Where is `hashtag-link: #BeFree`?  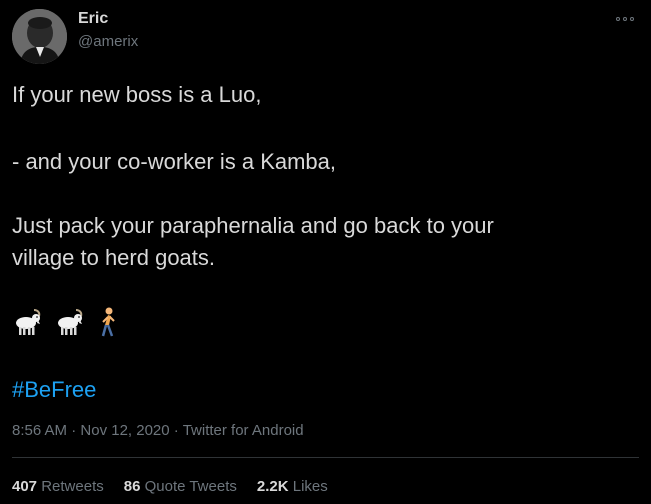 hashtag-link: #BeFree is located at coordinates (54, 390).